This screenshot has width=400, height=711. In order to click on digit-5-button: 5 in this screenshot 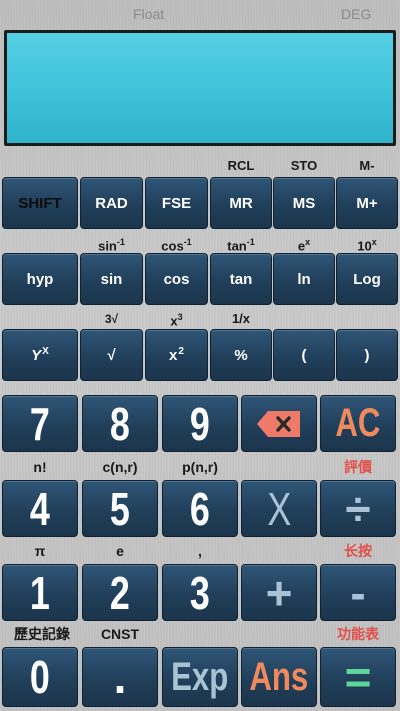, I will do `click(120, 508)`.